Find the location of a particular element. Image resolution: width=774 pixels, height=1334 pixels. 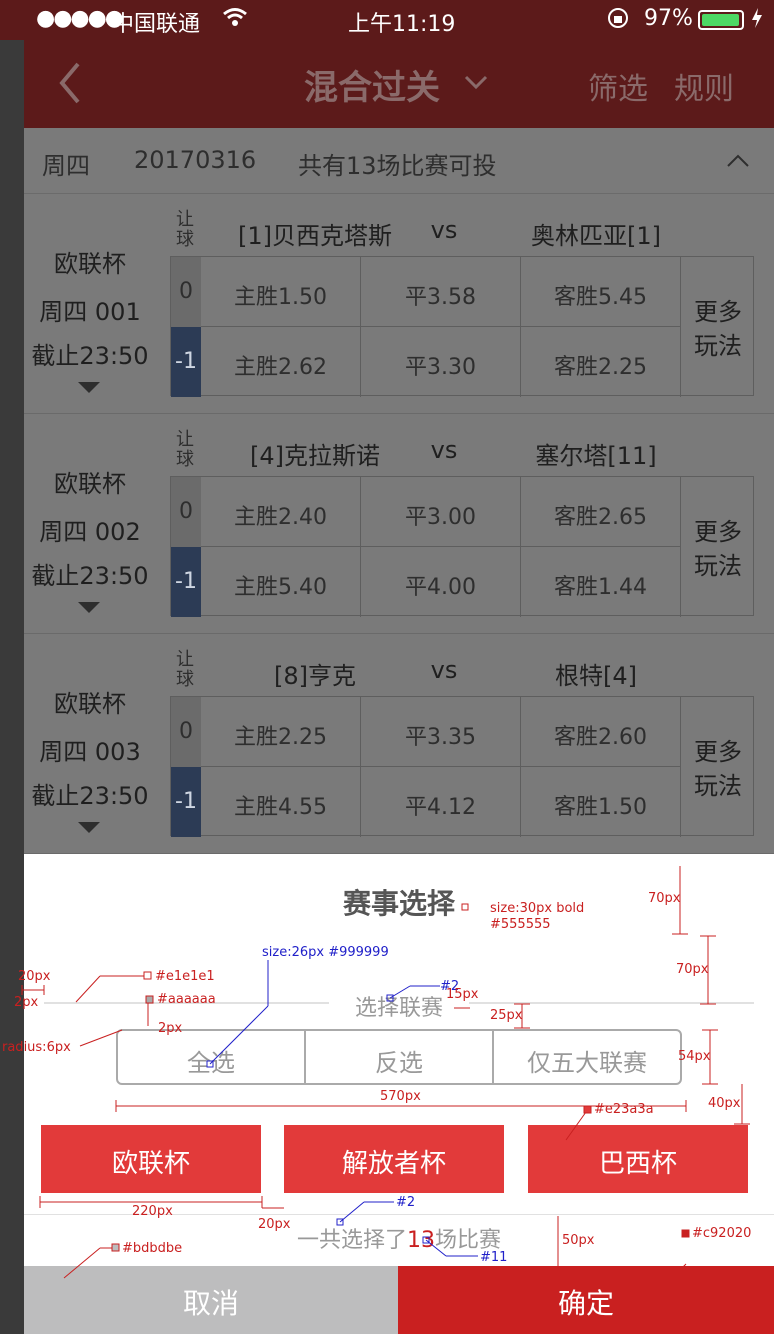

home-team: [8]亨克 is located at coordinates (315, 676).